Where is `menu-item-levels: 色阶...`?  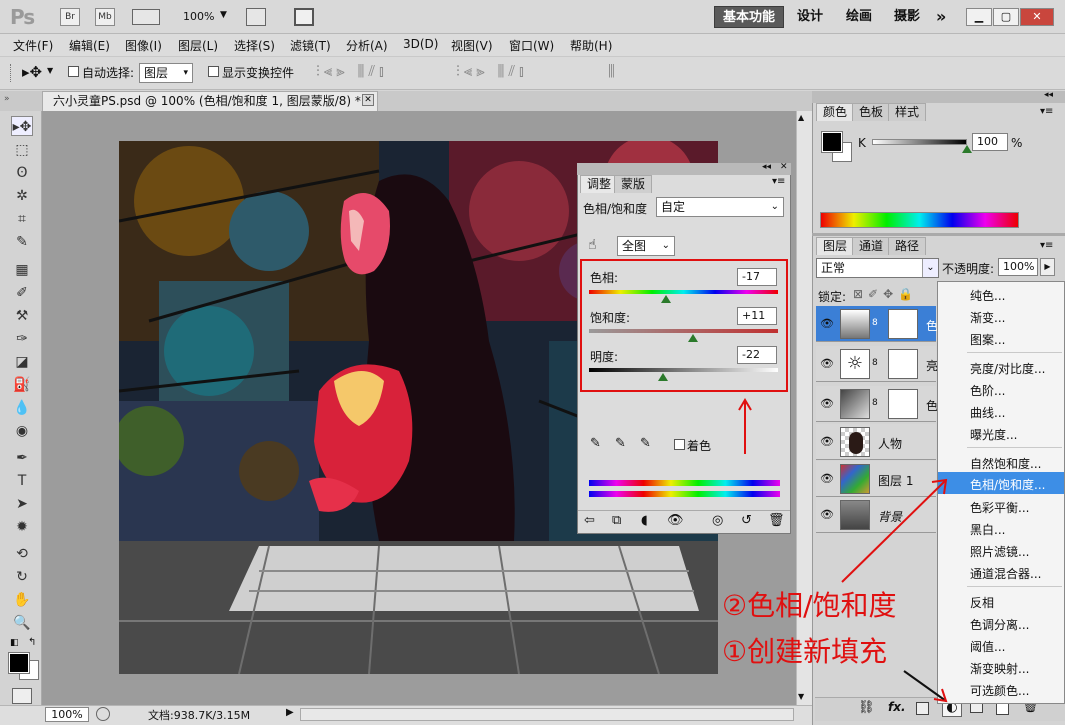 menu-item-levels: 色阶... is located at coordinates (987, 390).